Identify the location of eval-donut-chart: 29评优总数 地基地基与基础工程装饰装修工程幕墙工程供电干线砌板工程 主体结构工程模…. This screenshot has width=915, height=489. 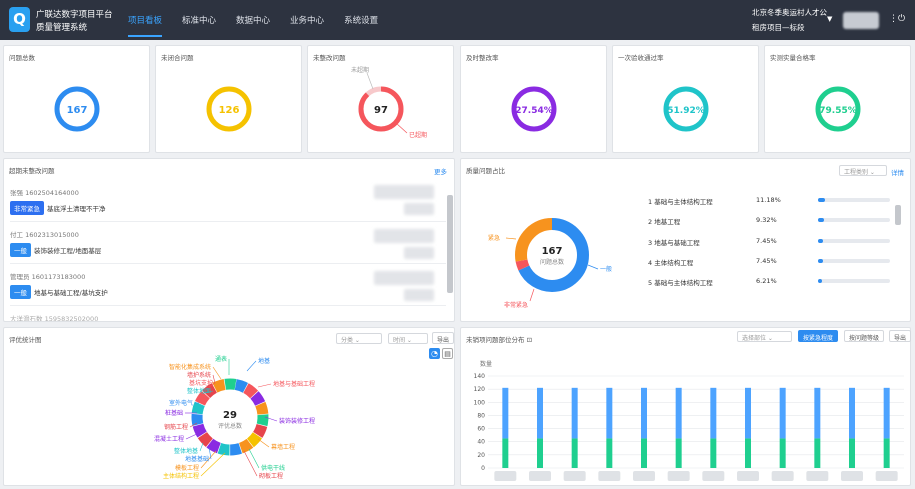
(234, 417).